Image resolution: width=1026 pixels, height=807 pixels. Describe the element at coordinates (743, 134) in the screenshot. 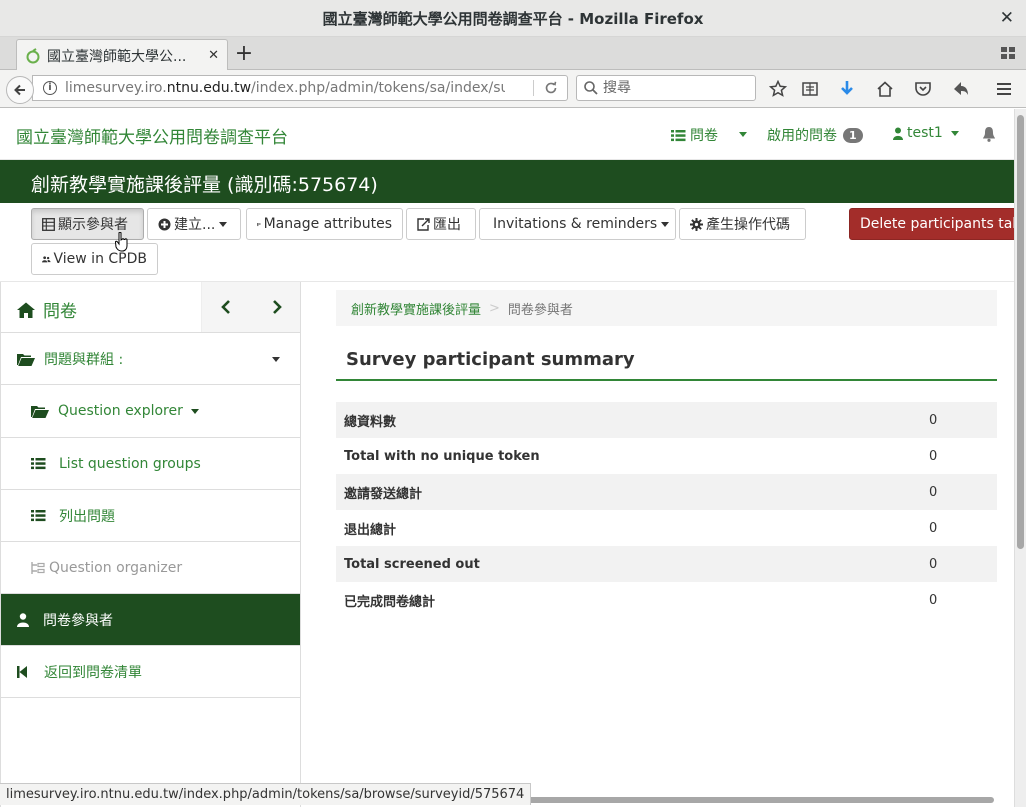

I see `surveys-dropdown-caret-icon` at that location.